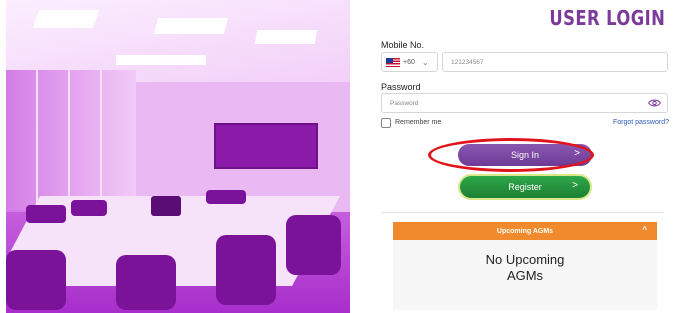  I want to click on country-code: +60, so click(409, 62).